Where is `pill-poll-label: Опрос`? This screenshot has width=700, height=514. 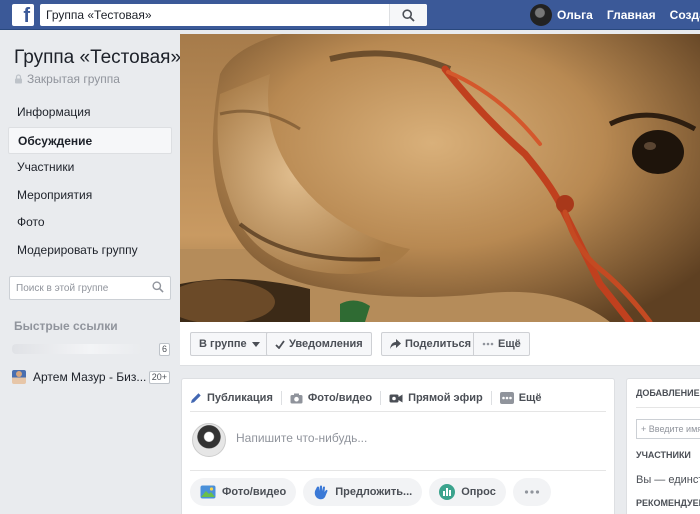
pill-poll-label: Опрос is located at coordinates (478, 492).